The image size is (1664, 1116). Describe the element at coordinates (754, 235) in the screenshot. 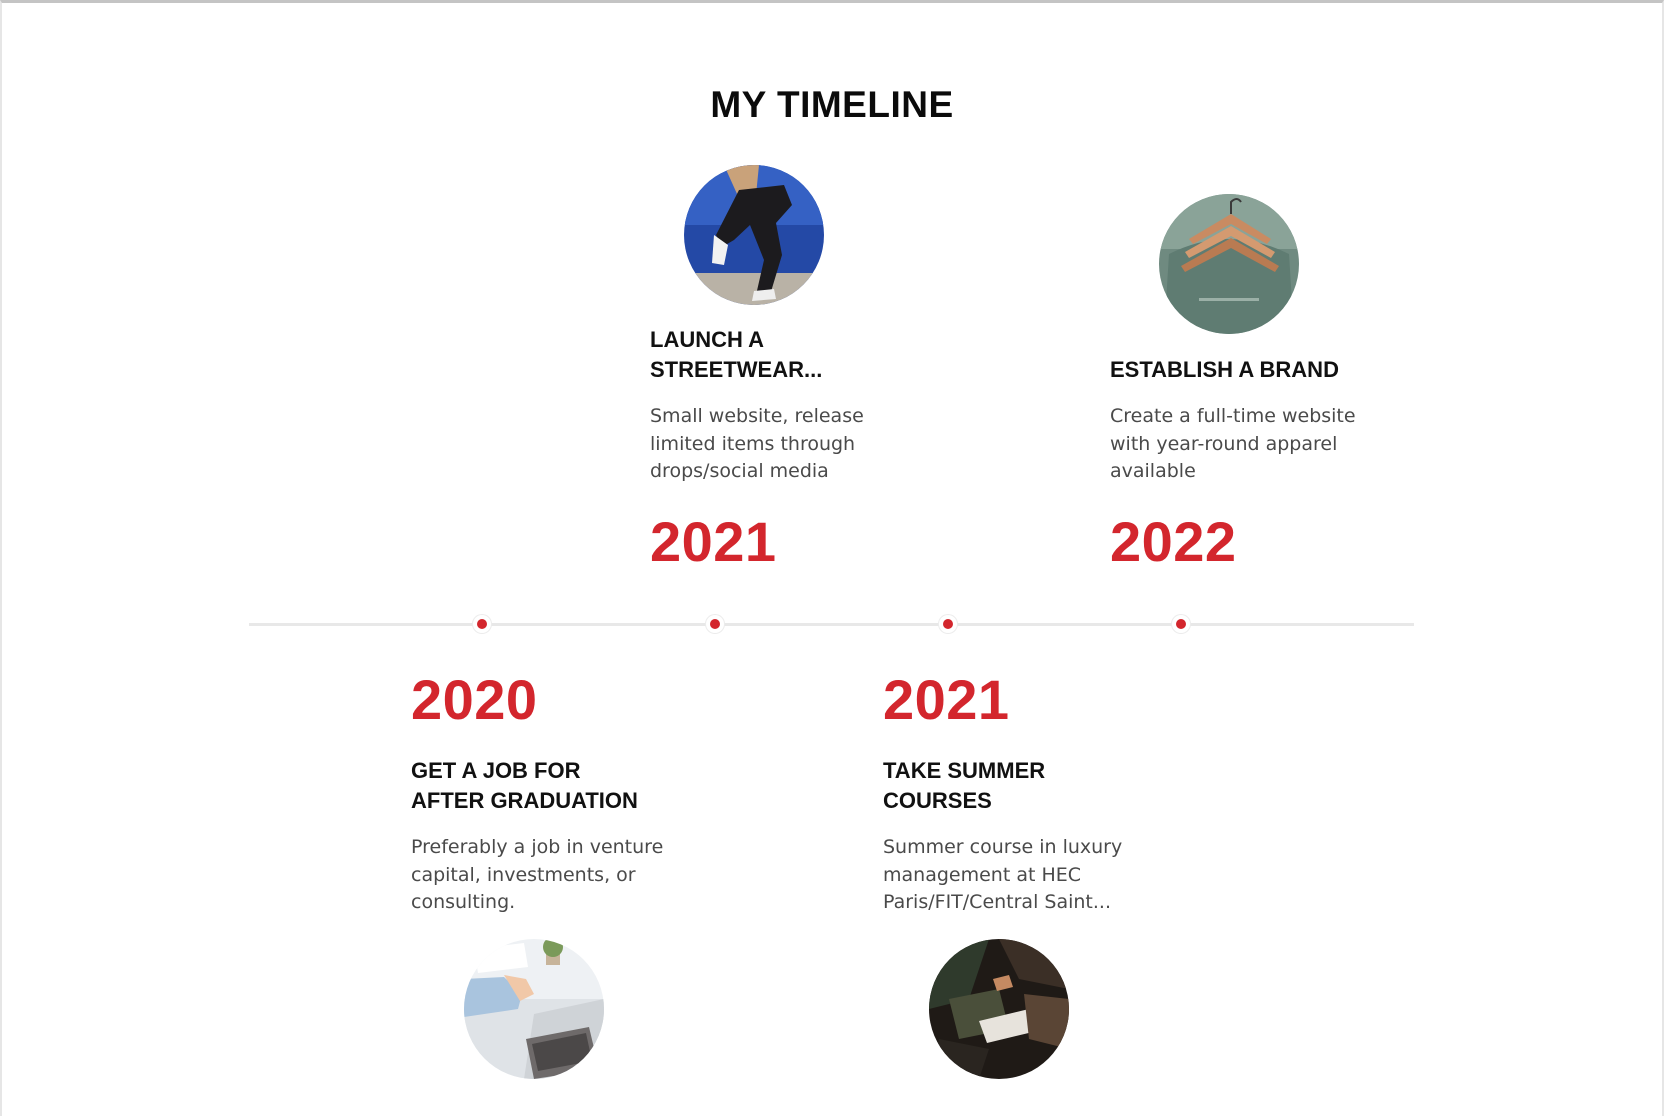

I see `streetwear-sneakers-photo` at that location.